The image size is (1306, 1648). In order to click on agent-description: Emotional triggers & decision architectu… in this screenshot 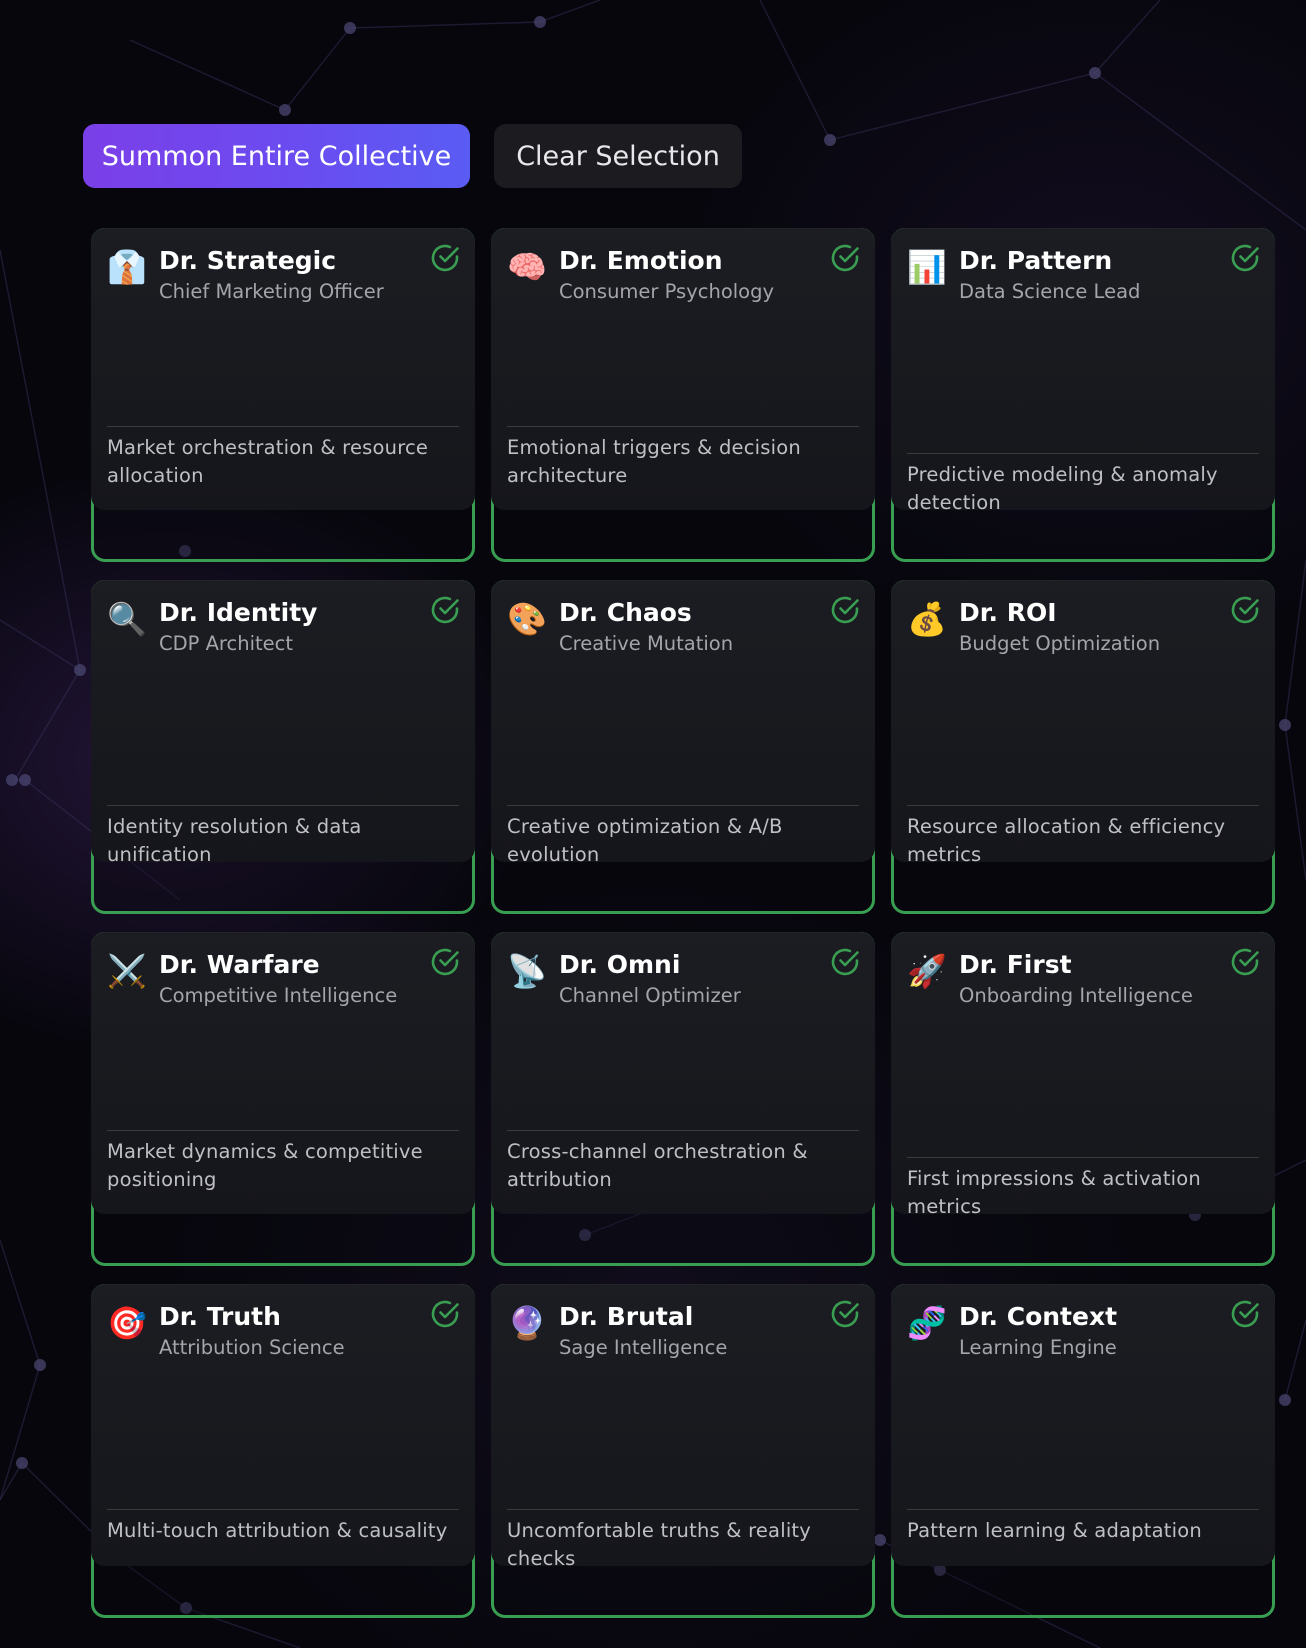, I will do `click(654, 461)`.